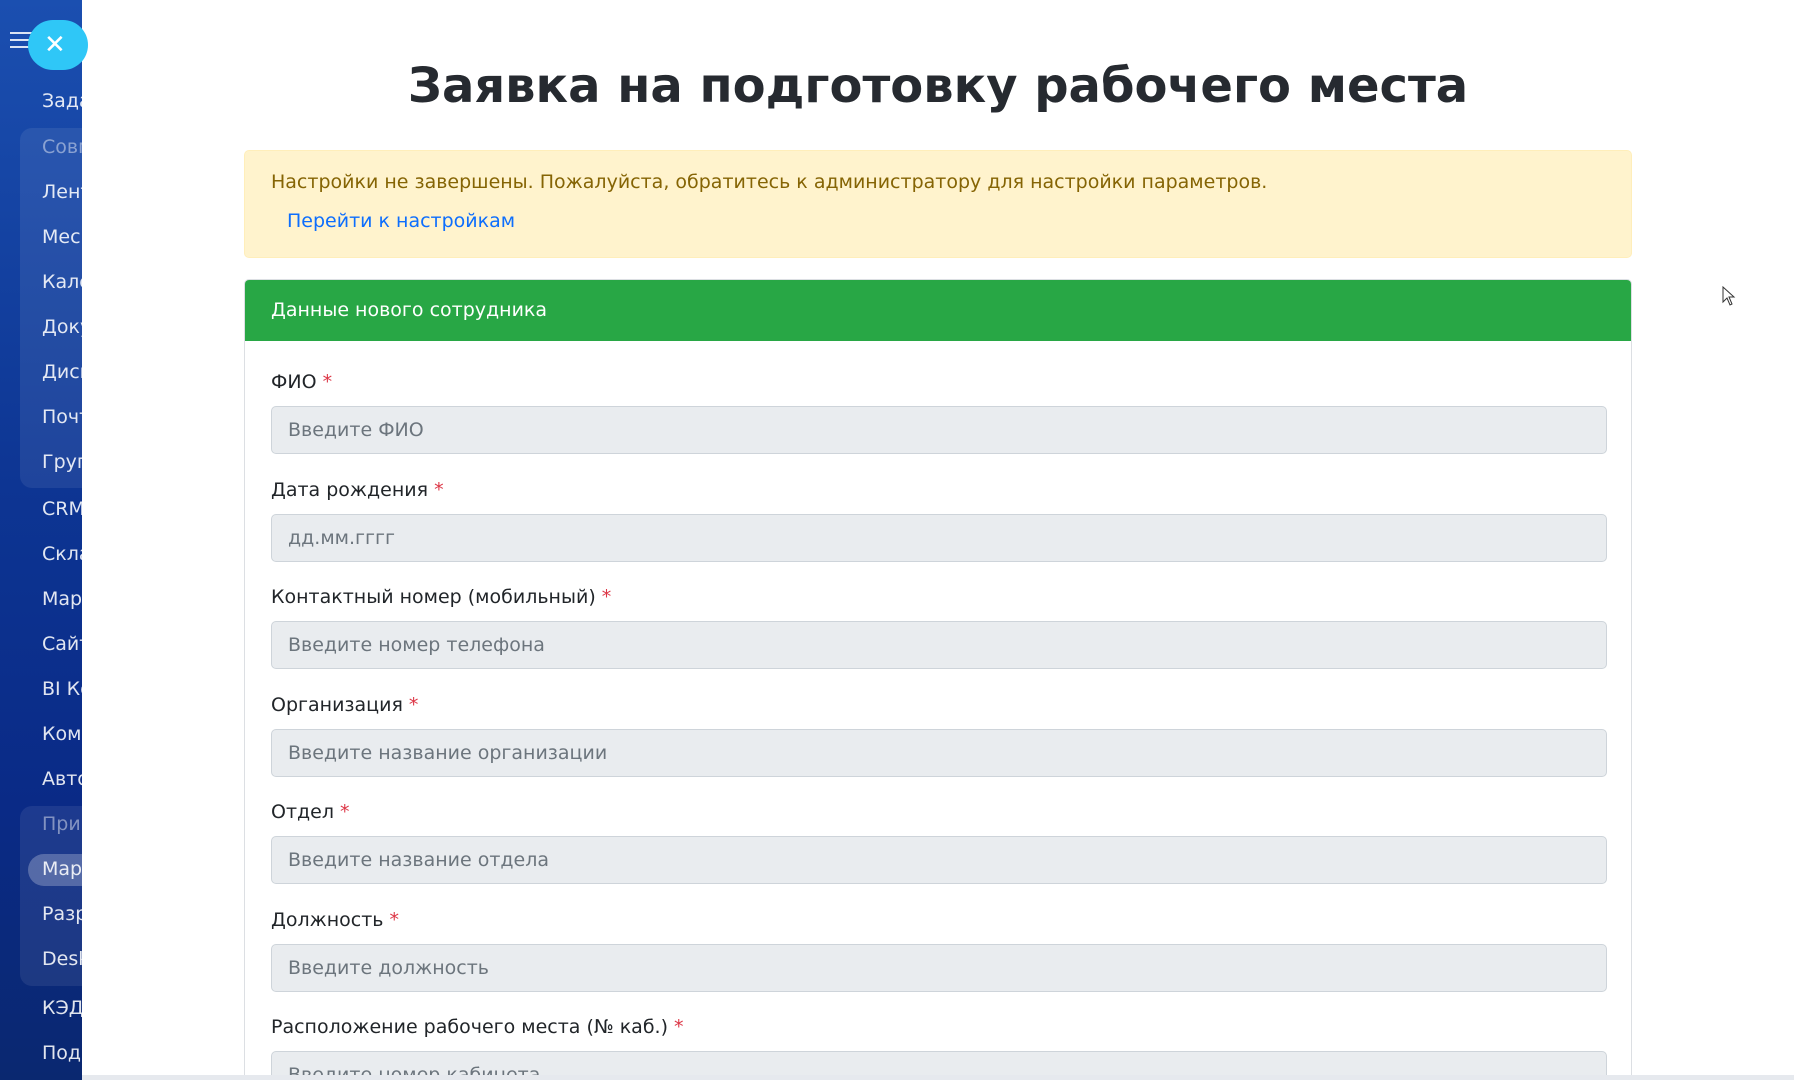 This screenshot has height=1080, width=1794. Describe the element at coordinates (310, 812) in the screenshot. I see `label-department: Отдел *` at that location.